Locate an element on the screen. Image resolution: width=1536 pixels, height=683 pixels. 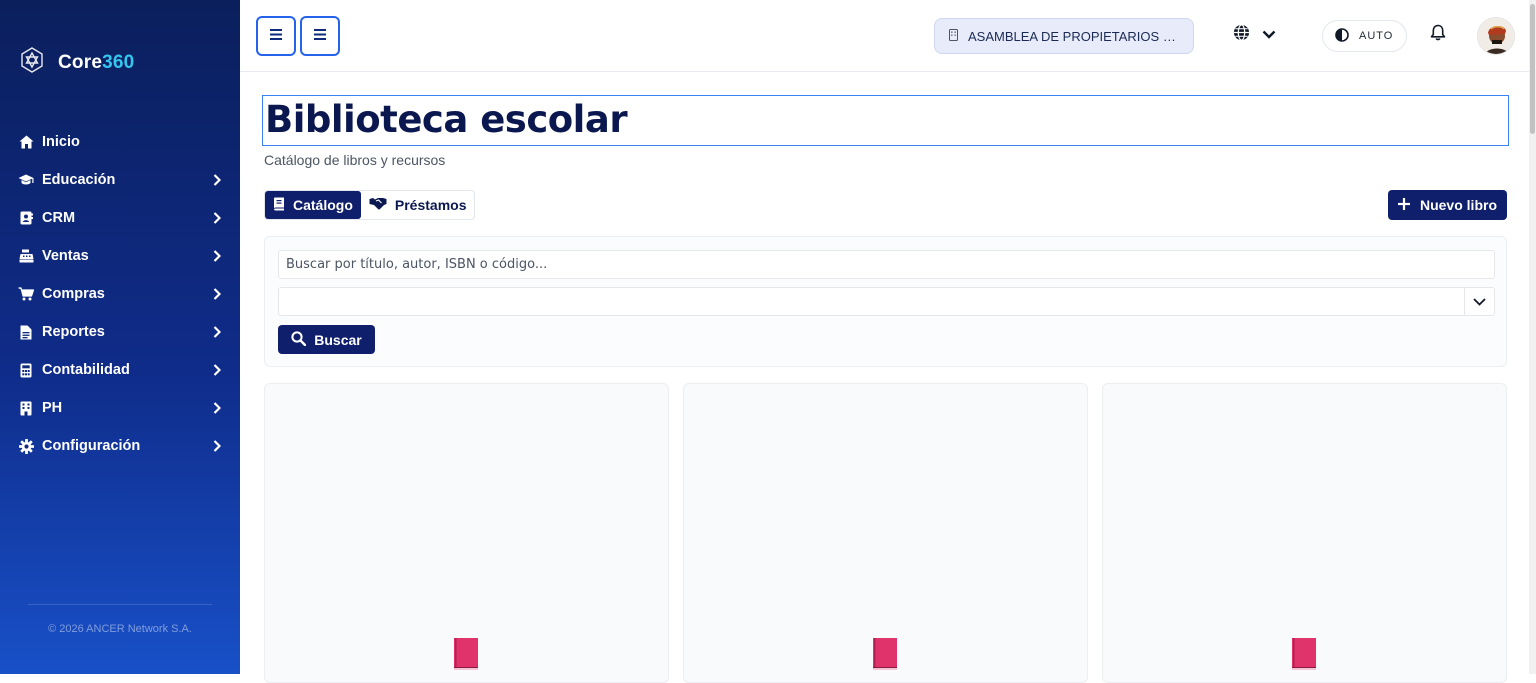
globe-icon is located at coordinates (1241, 35).